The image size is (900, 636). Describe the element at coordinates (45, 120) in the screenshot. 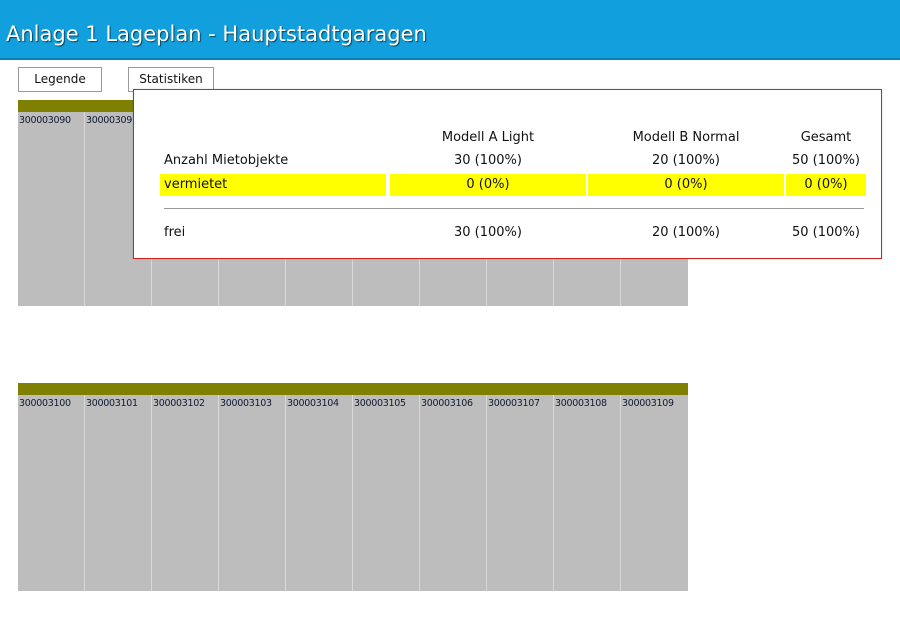

I see `garage-unit-id: 300003090` at that location.